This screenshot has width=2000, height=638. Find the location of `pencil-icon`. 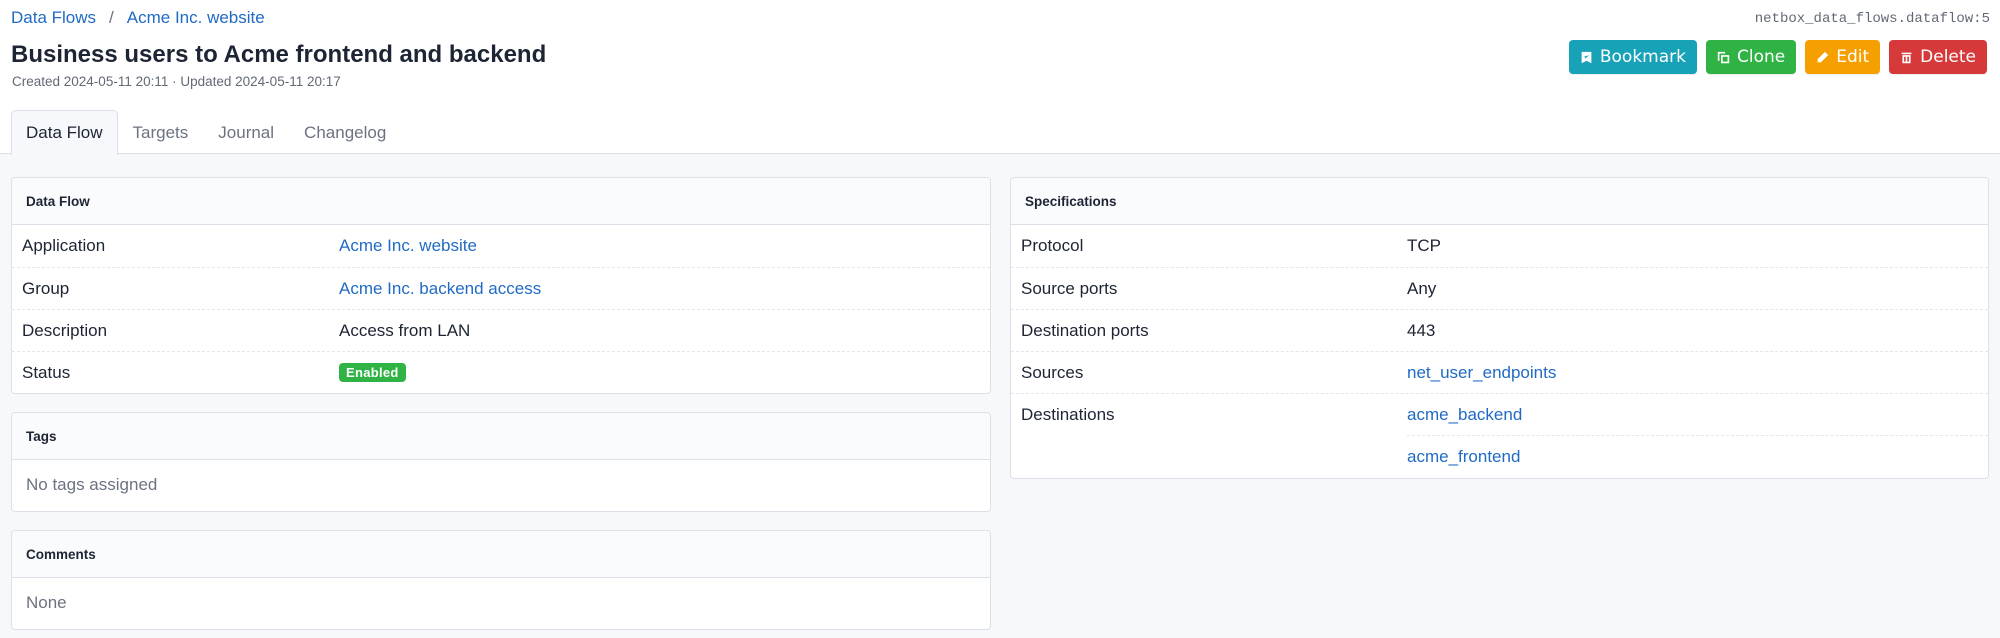

pencil-icon is located at coordinates (1823, 56).